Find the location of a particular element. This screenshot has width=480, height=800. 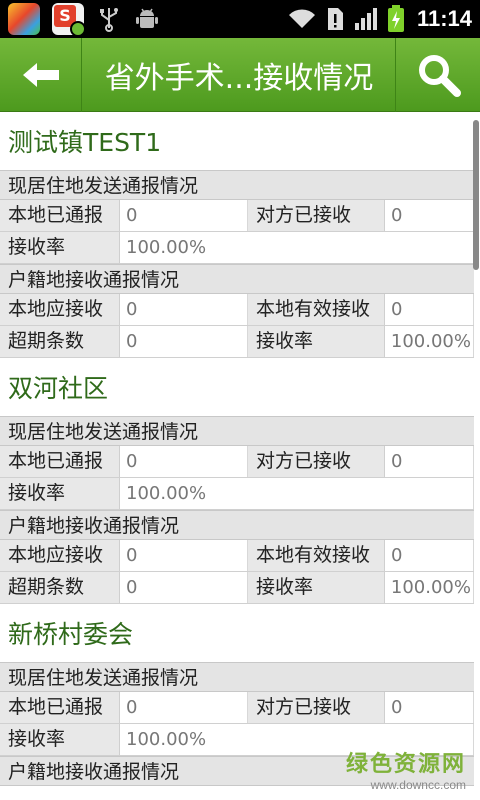

watermark-text: 绿色资源网 is located at coordinates (405, 764).